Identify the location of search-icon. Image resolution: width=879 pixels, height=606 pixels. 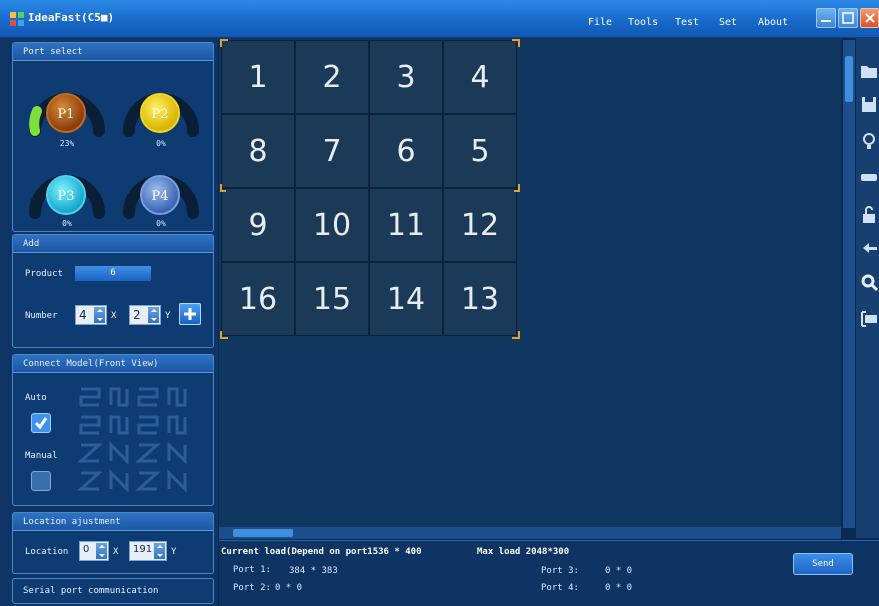
(869, 283).